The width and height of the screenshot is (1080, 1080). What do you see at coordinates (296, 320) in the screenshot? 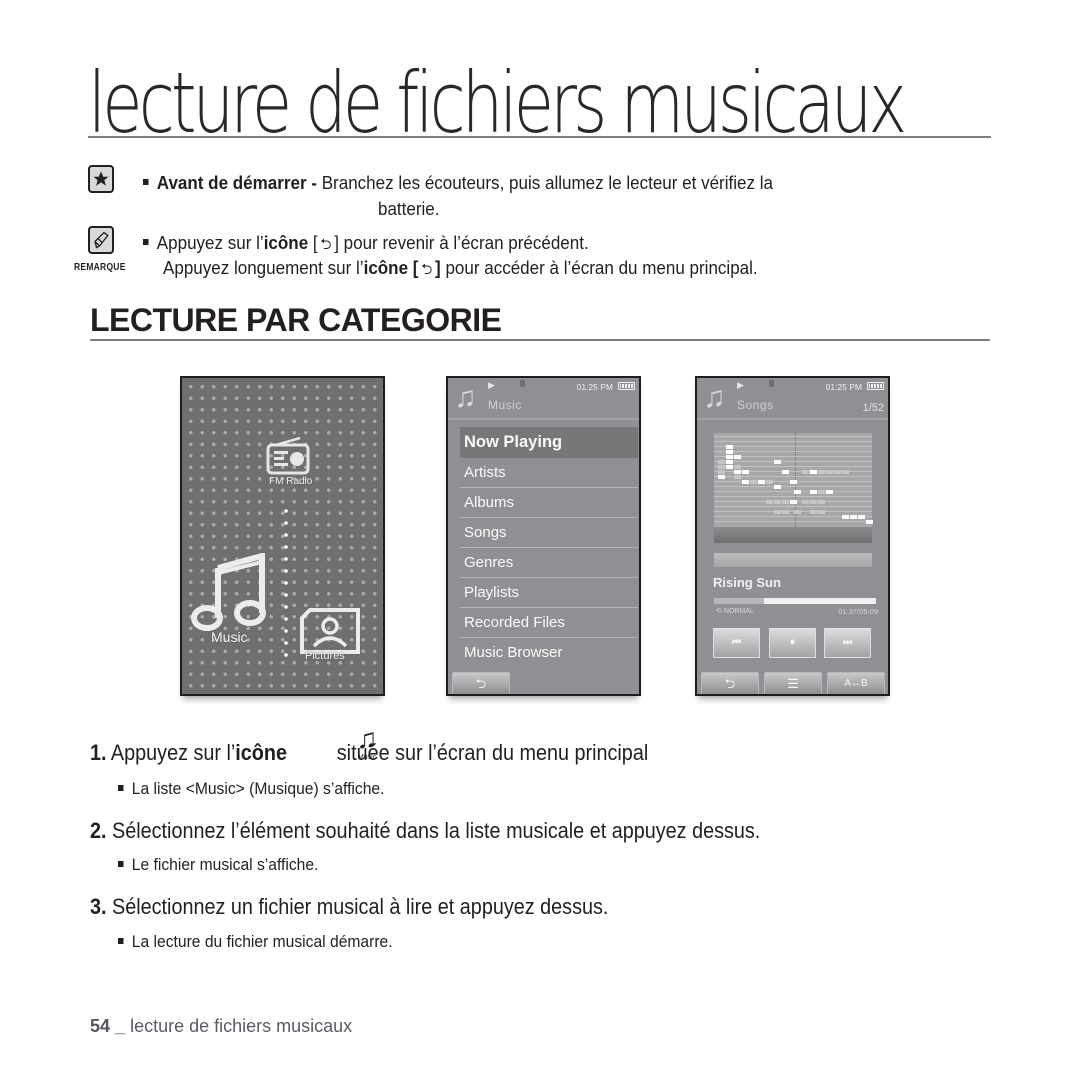
I see `section-title: LECTURE PAR CATEGORIE` at bounding box center [296, 320].